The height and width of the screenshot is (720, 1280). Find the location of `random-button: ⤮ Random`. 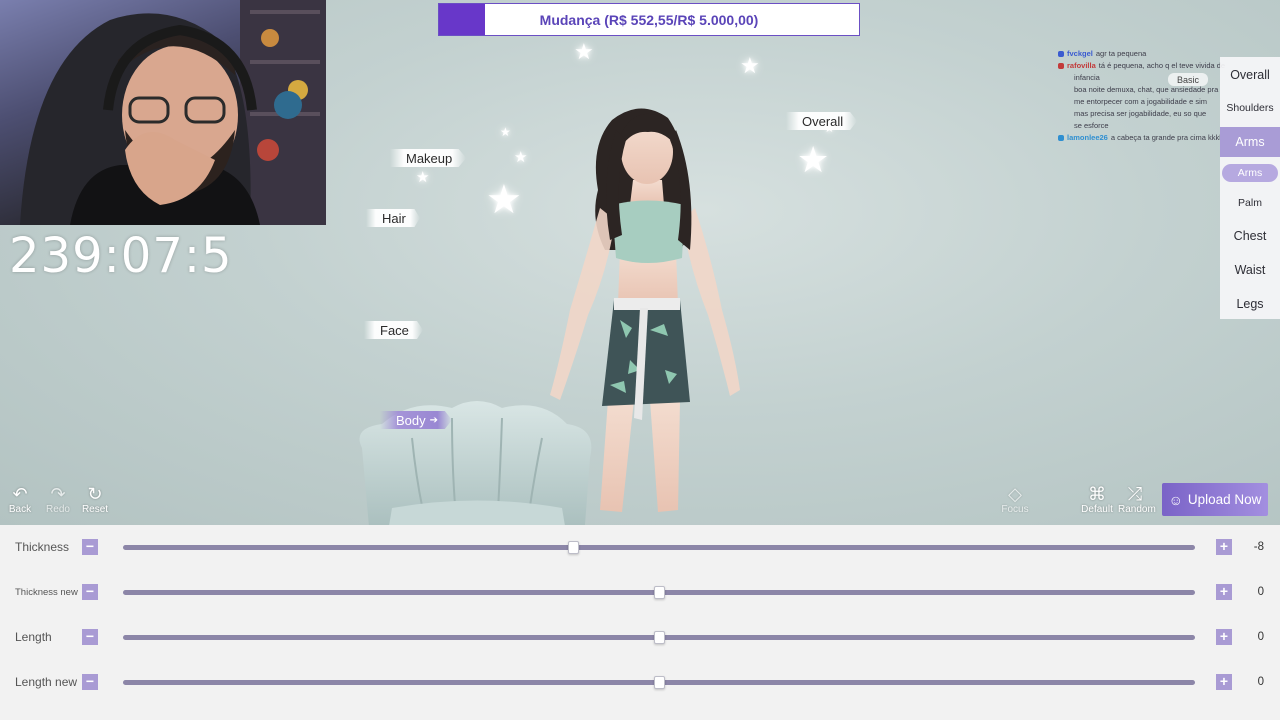

random-button: ⤮ Random is located at coordinates (1137, 499).